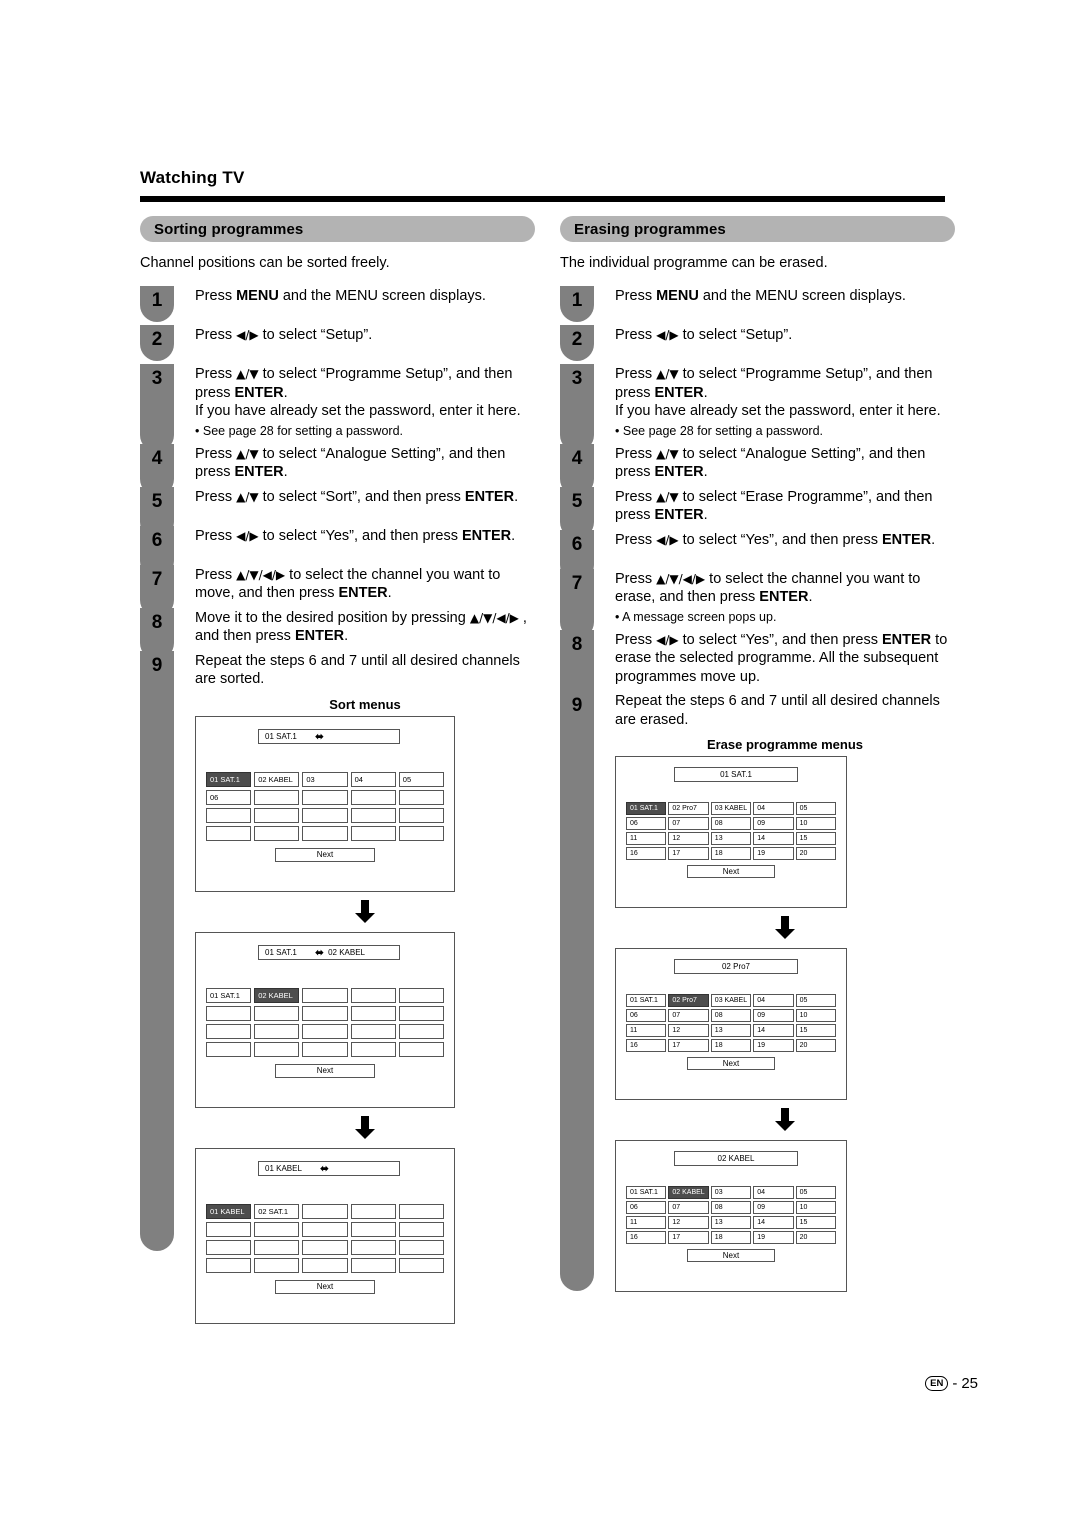  What do you see at coordinates (688, 808) in the screenshot?
I see `channel-cell: 02 Pro7` at bounding box center [688, 808].